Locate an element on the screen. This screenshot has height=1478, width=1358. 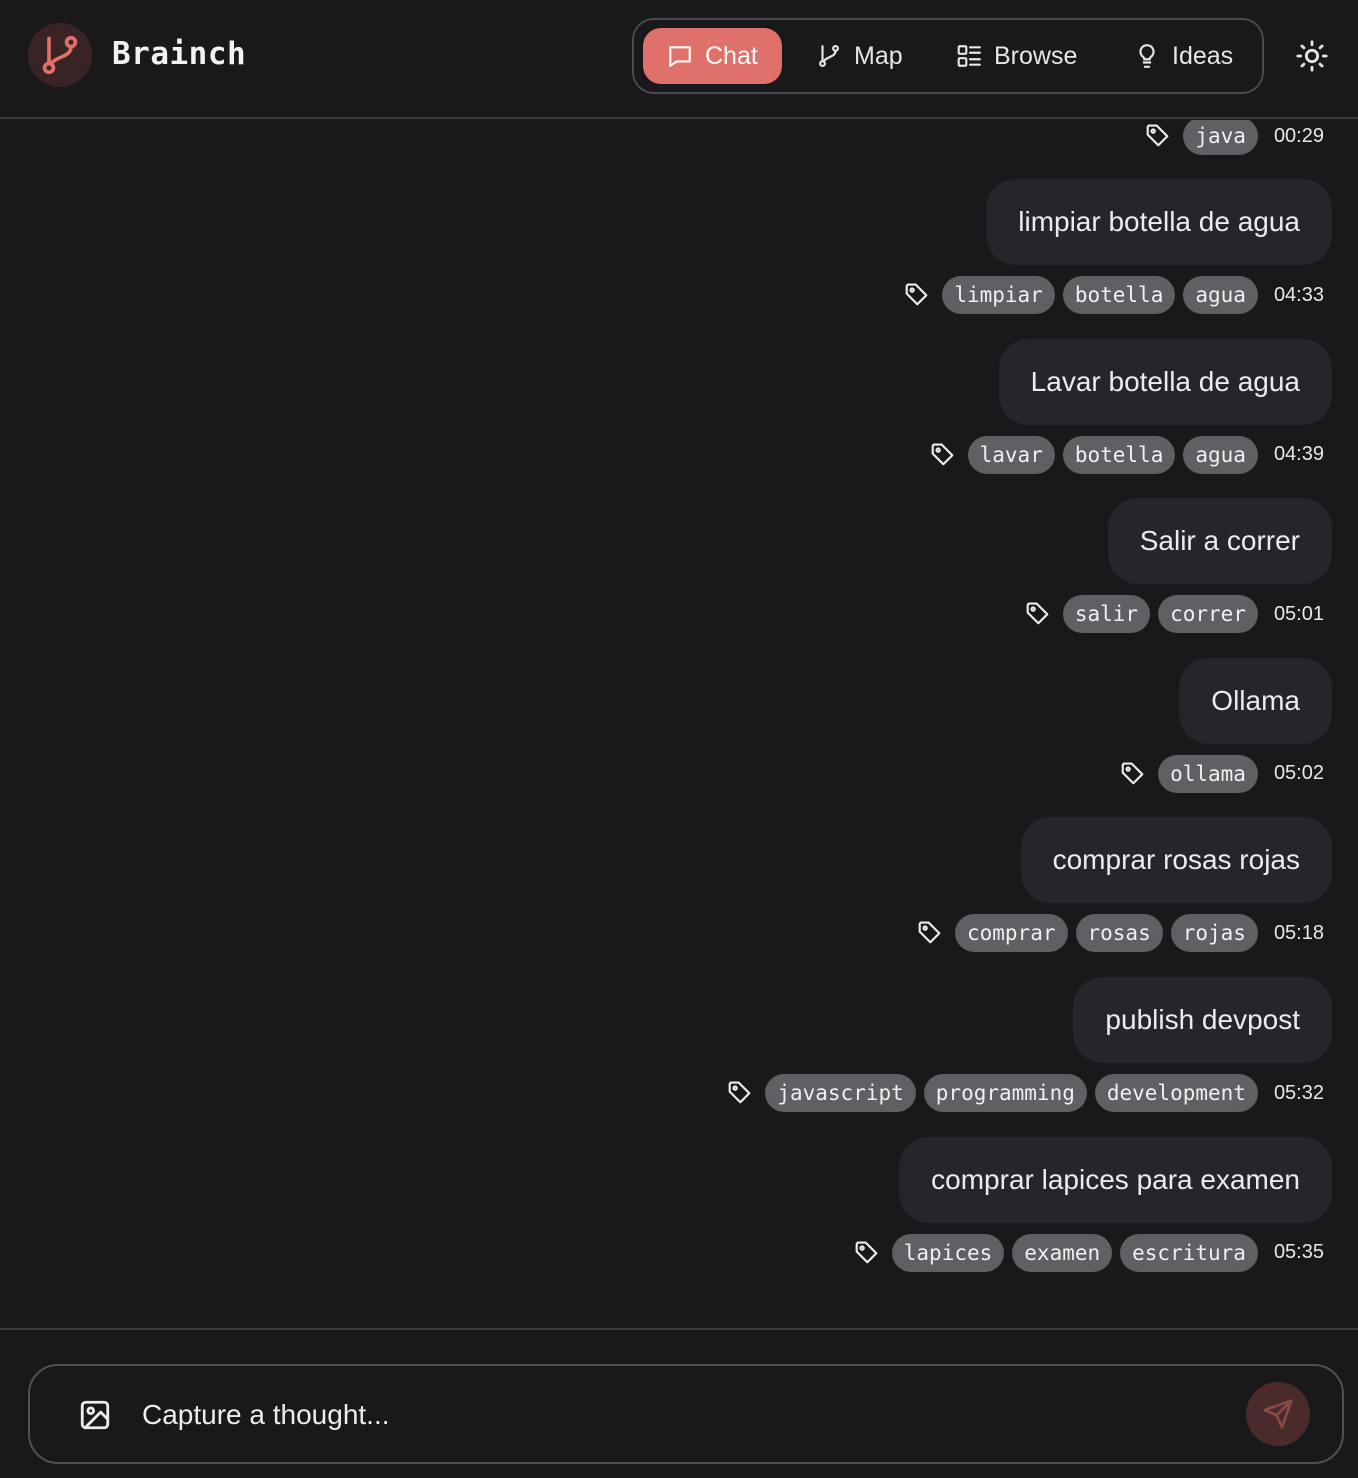
tab-browse: Browse is located at coordinates (1016, 56).